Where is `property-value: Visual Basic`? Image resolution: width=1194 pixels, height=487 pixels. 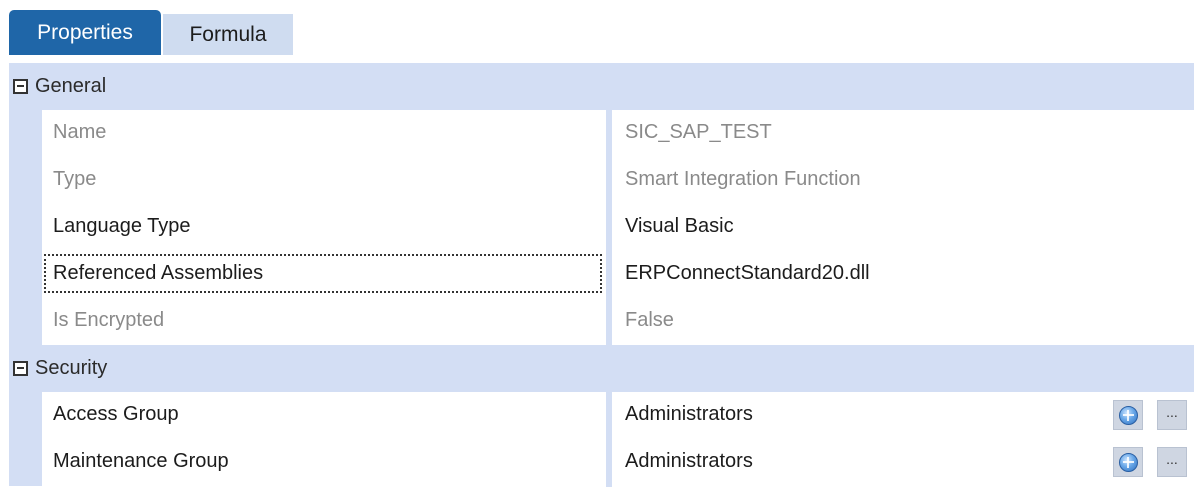 property-value: Visual Basic is located at coordinates (679, 226).